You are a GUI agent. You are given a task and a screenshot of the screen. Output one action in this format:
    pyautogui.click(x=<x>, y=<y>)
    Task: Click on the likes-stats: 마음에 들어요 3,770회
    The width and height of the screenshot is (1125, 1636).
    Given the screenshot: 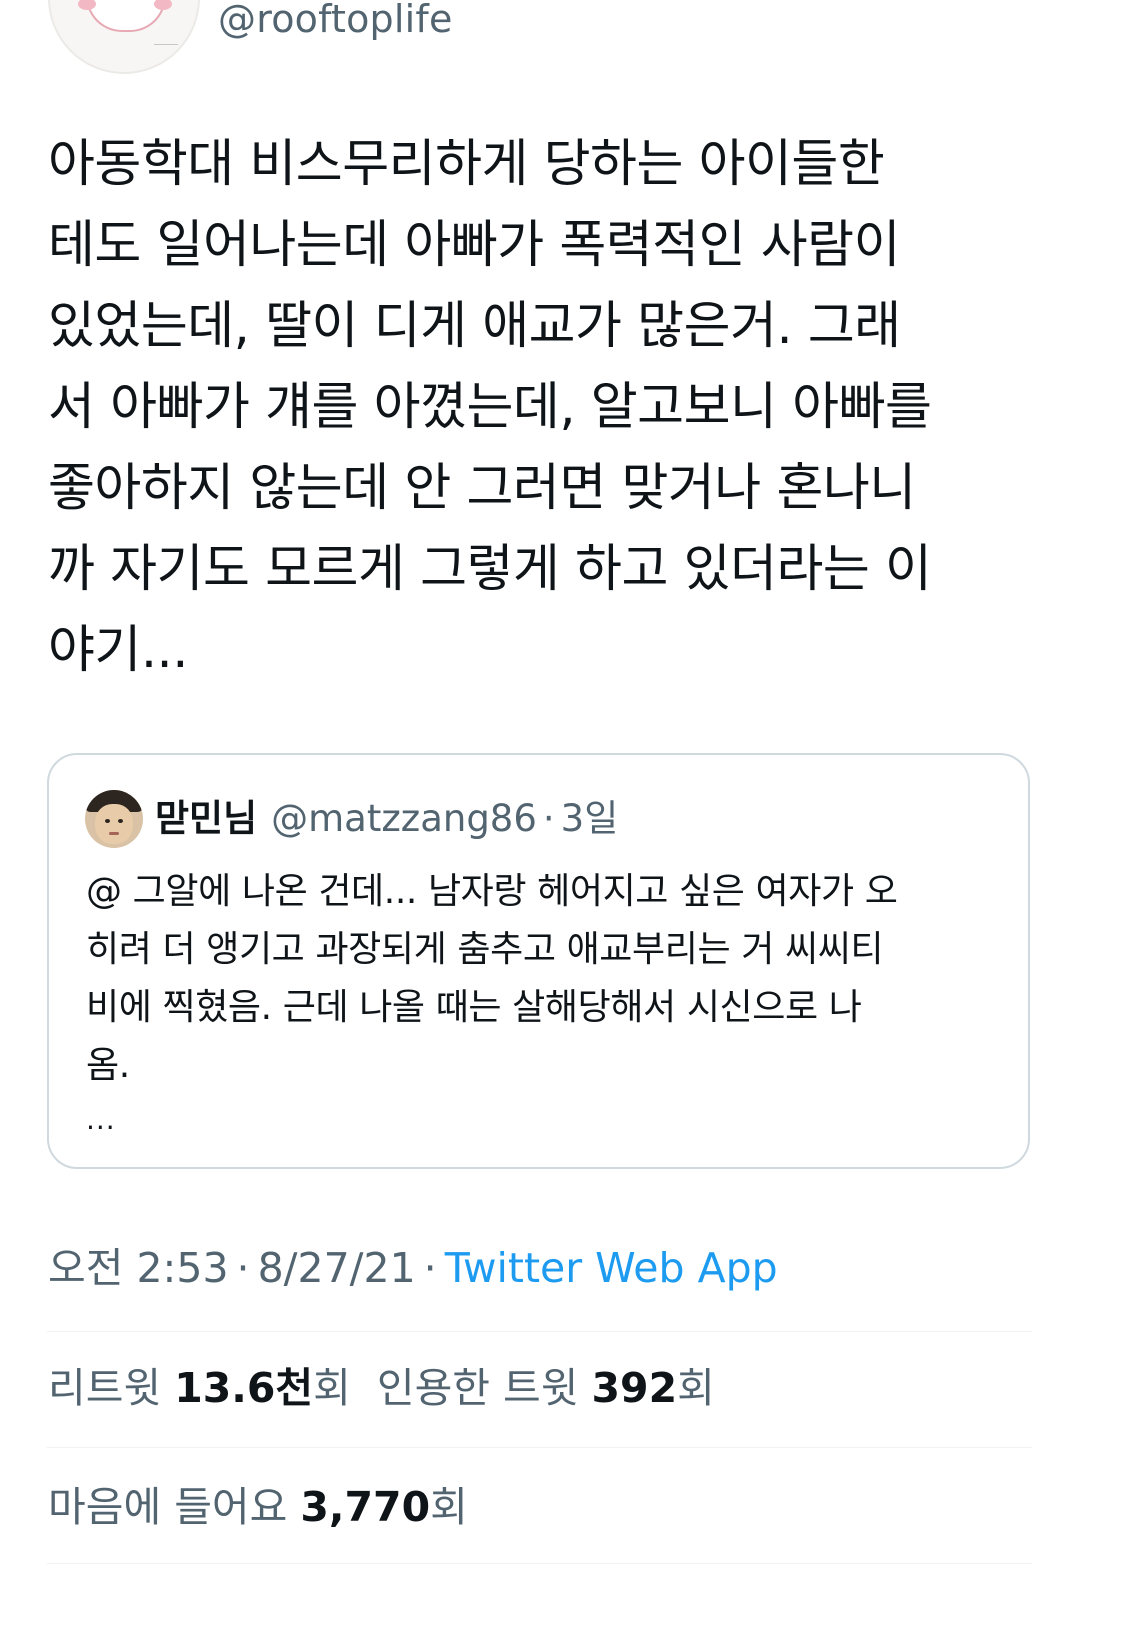 What is the action you would take?
    pyautogui.click(x=258, y=1507)
    